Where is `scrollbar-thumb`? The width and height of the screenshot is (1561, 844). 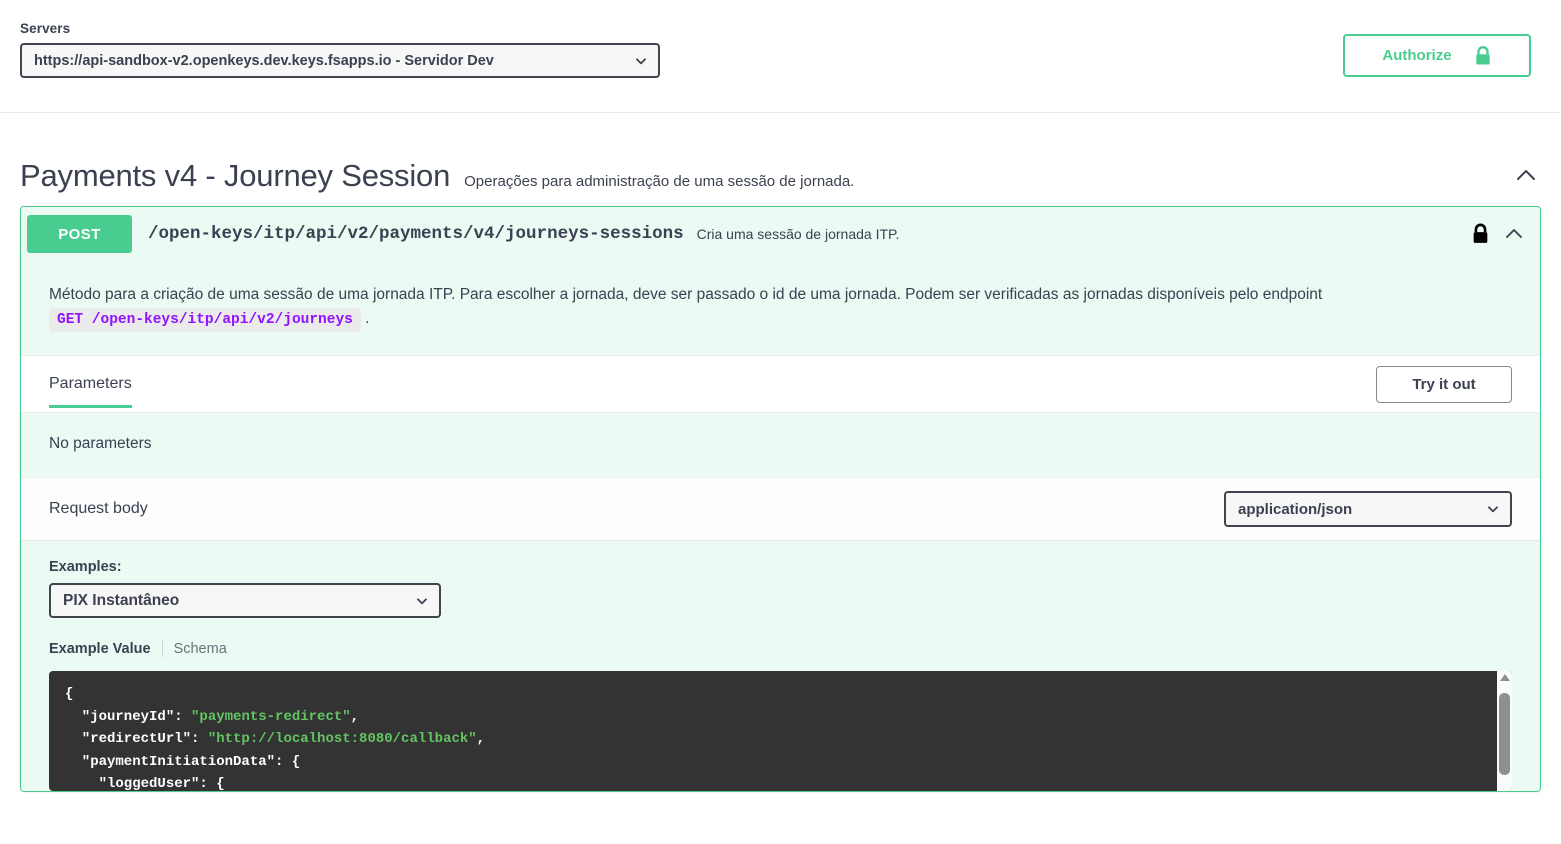 scrollbar-thumb is located at coordinates (1504, 734).